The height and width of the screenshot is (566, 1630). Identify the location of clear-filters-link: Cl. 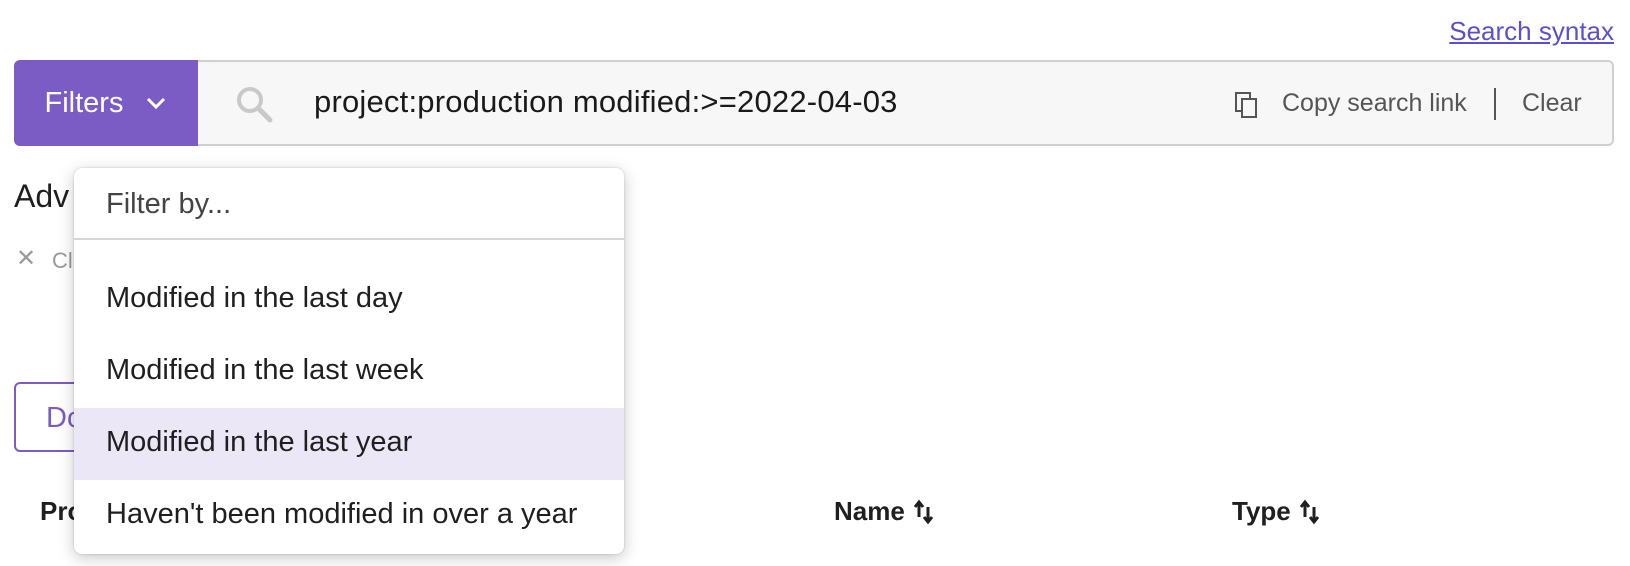
(62, 261).